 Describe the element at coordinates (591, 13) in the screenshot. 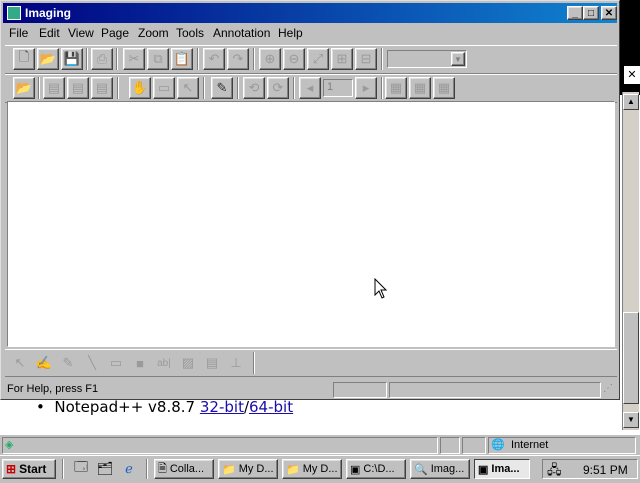

I see `maximize-button: □` at that location.